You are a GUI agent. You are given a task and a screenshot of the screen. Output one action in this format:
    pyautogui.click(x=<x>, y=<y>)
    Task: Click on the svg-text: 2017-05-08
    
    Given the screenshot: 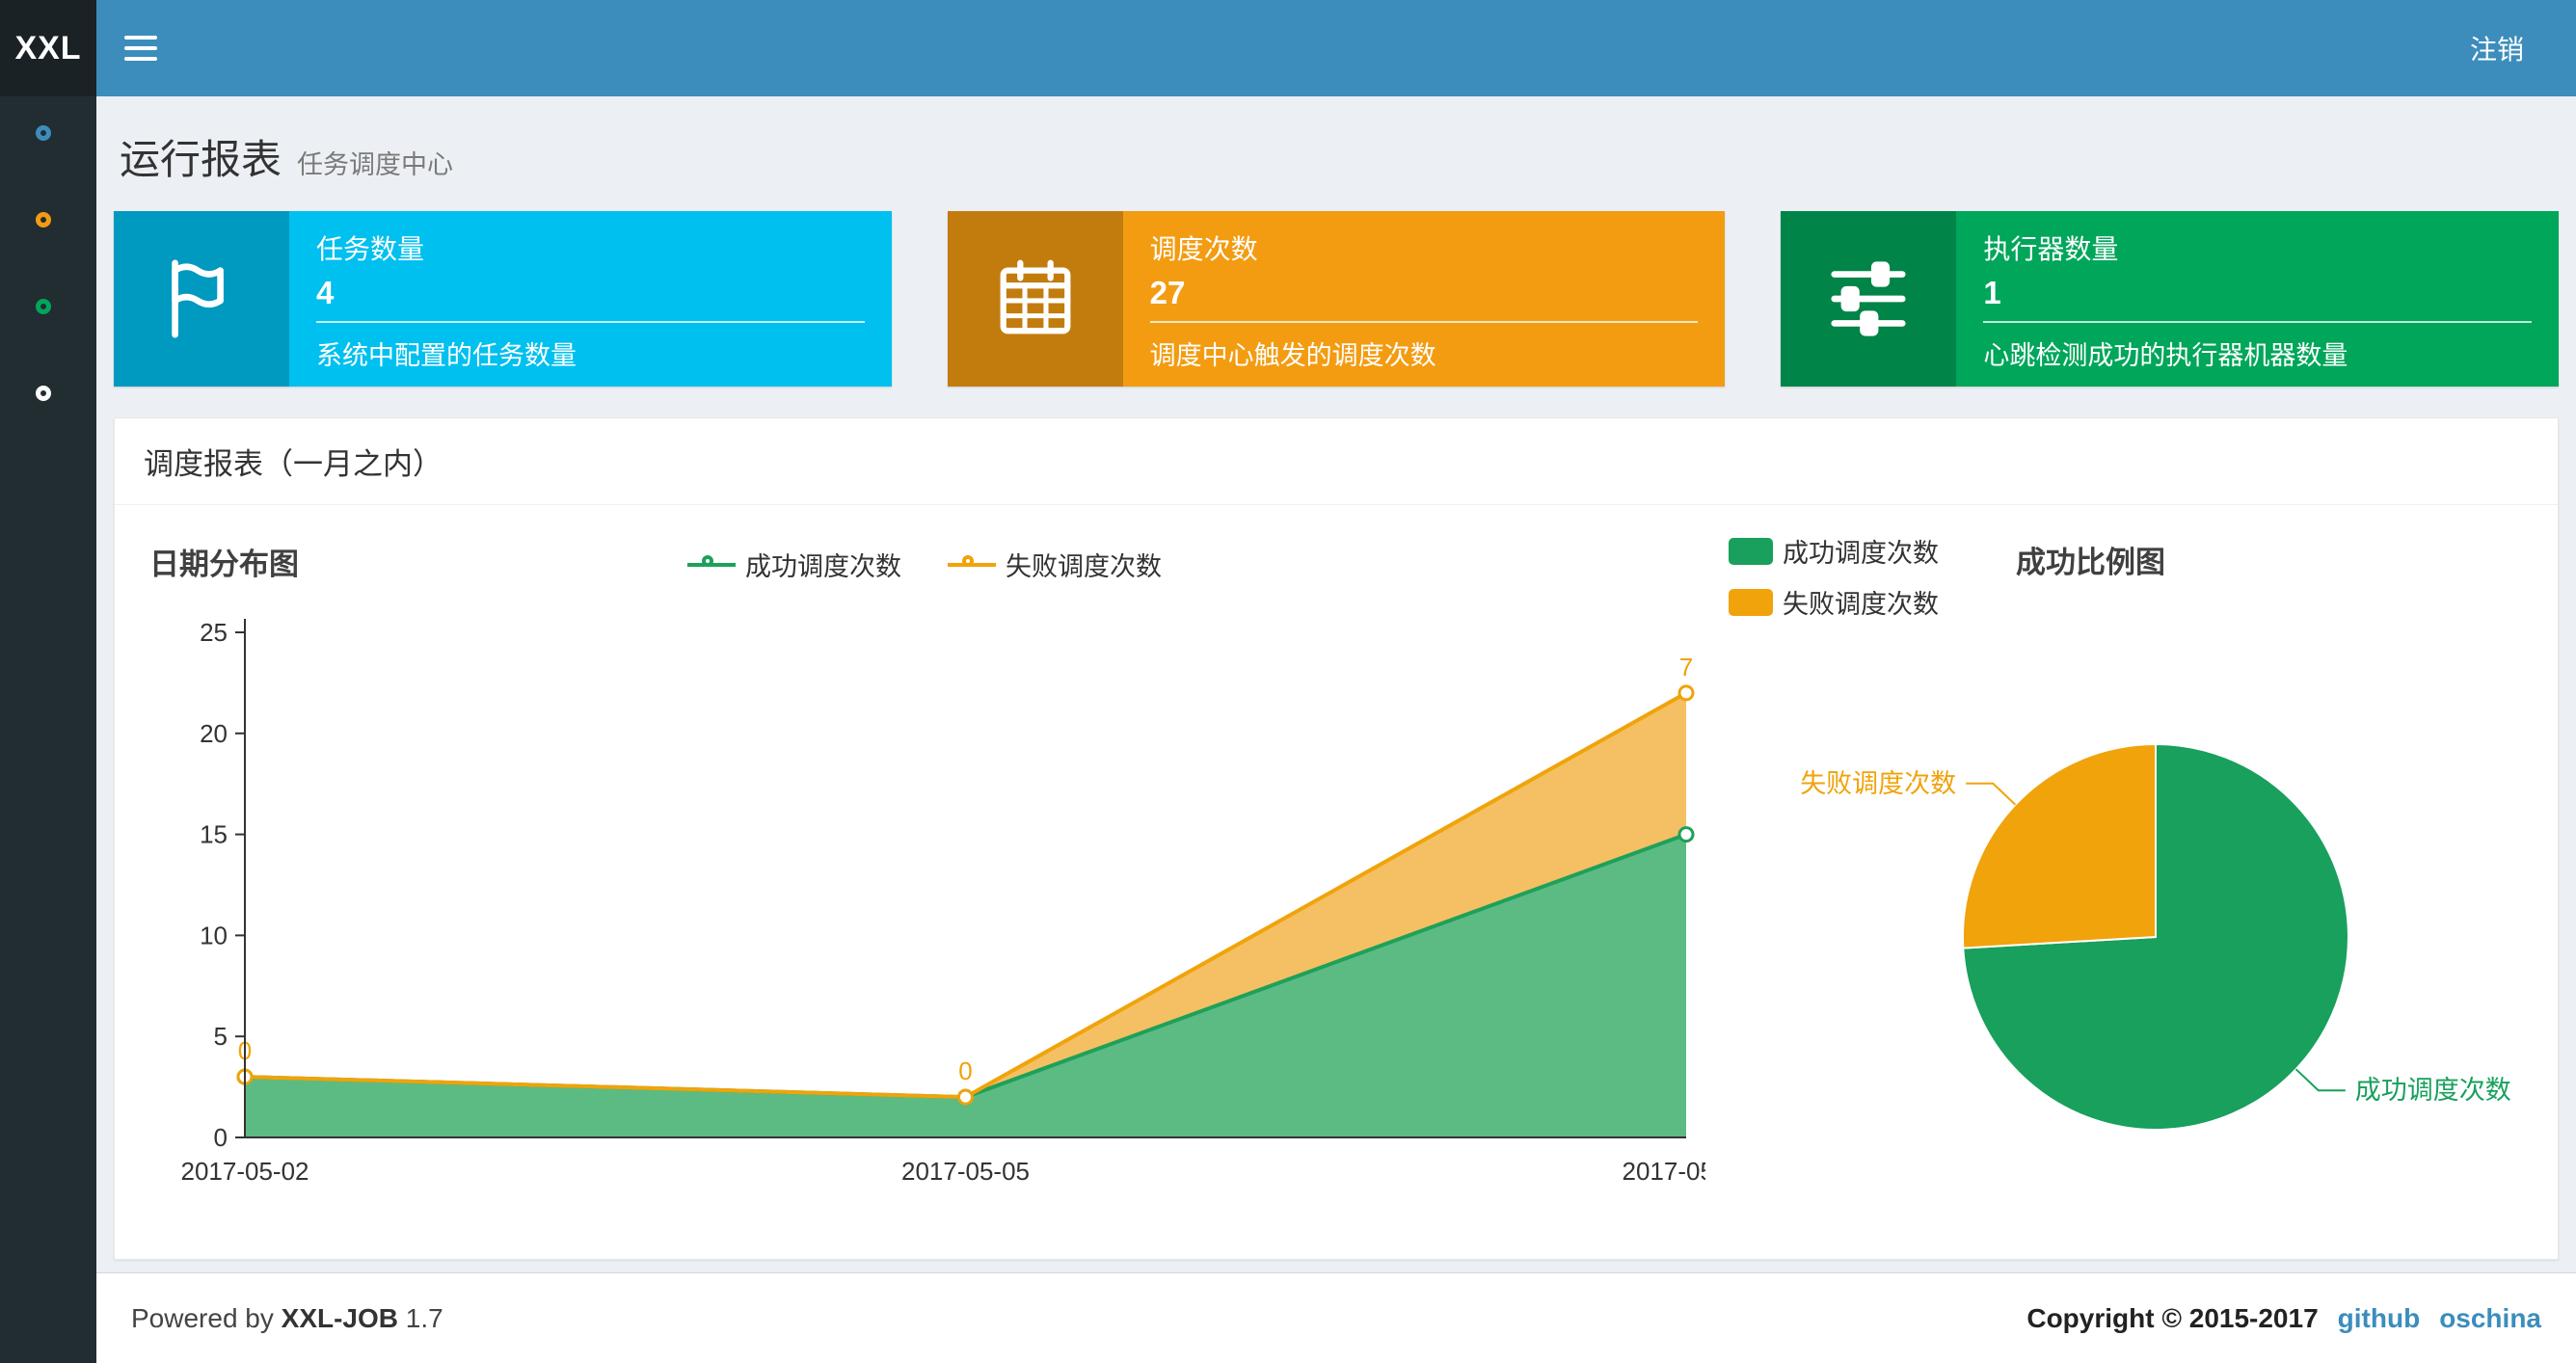 What is the action you would take?
    pyautogui.click(x=1664, y=1171)
    